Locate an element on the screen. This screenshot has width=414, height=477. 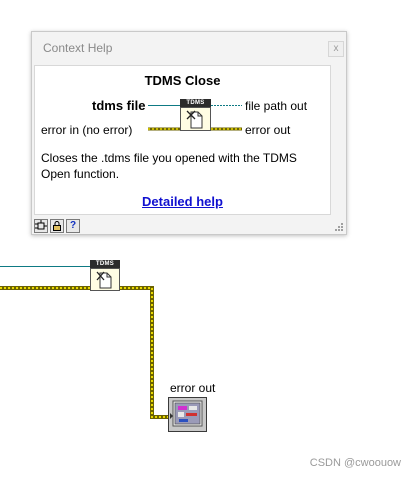
lock-button is located at coordinates (57, 226).